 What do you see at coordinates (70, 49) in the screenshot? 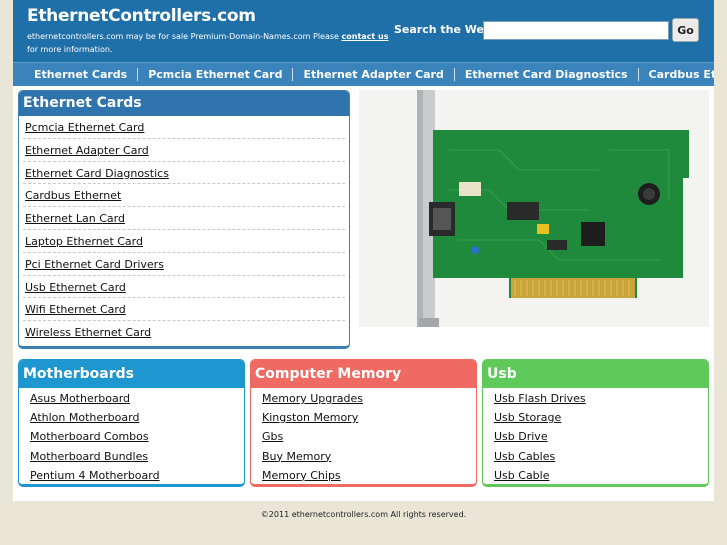
I see `notice-tail: for more information.` at bounding box center [70, 49].